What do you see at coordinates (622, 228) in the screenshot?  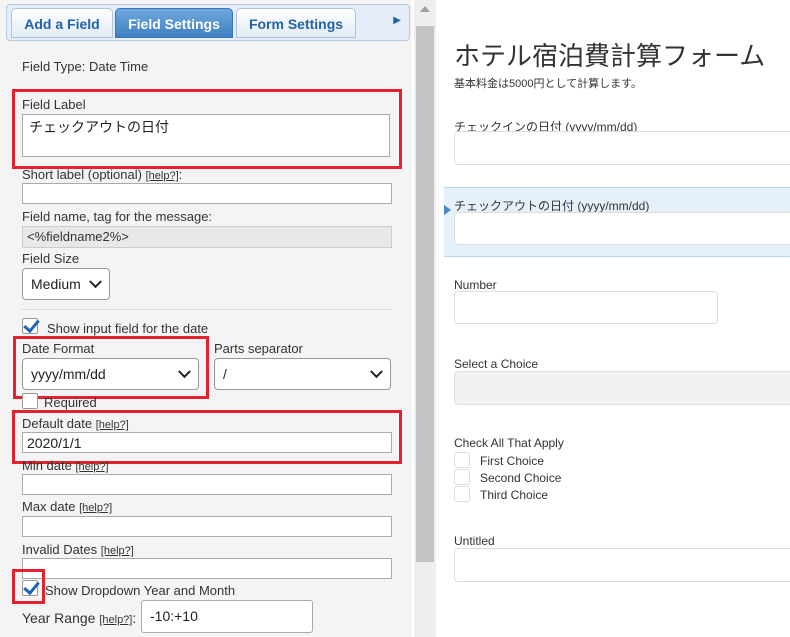 I see `checkout-input` at bounding box center [622, 228].